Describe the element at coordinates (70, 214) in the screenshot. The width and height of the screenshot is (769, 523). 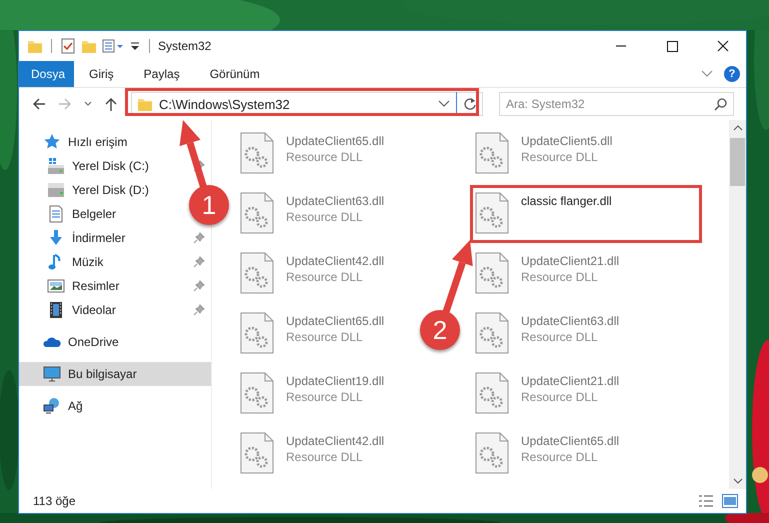
I see `sidebar-item: Belgeler` at that location.